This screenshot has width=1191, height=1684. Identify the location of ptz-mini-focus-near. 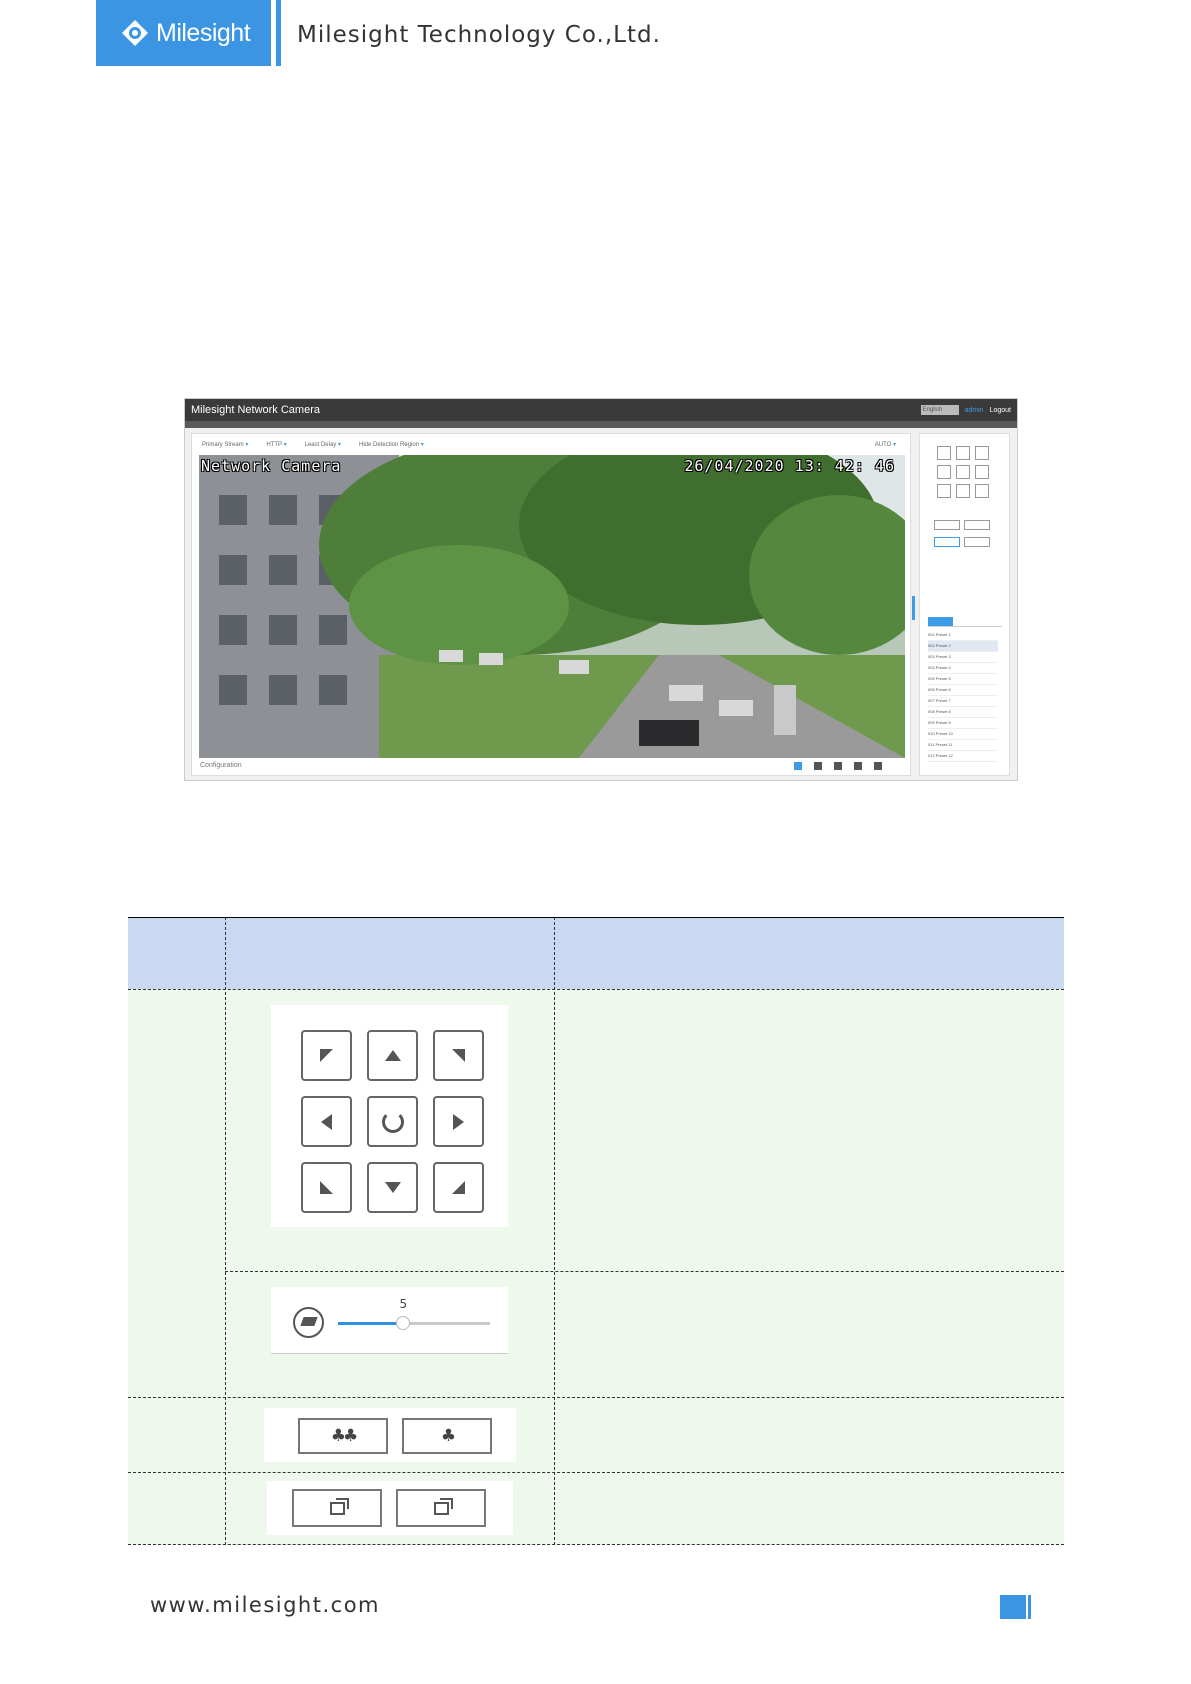
(947, 542).